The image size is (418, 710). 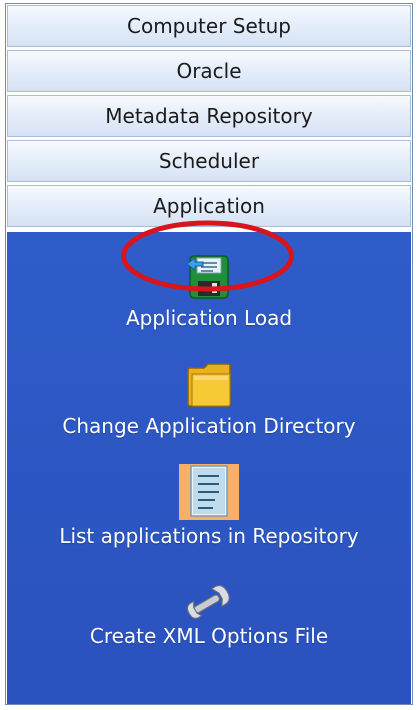 What do you see at coordinates (209, 206) in the screenshot?
I see `section-label: Application` at bounding box center [209, 206].